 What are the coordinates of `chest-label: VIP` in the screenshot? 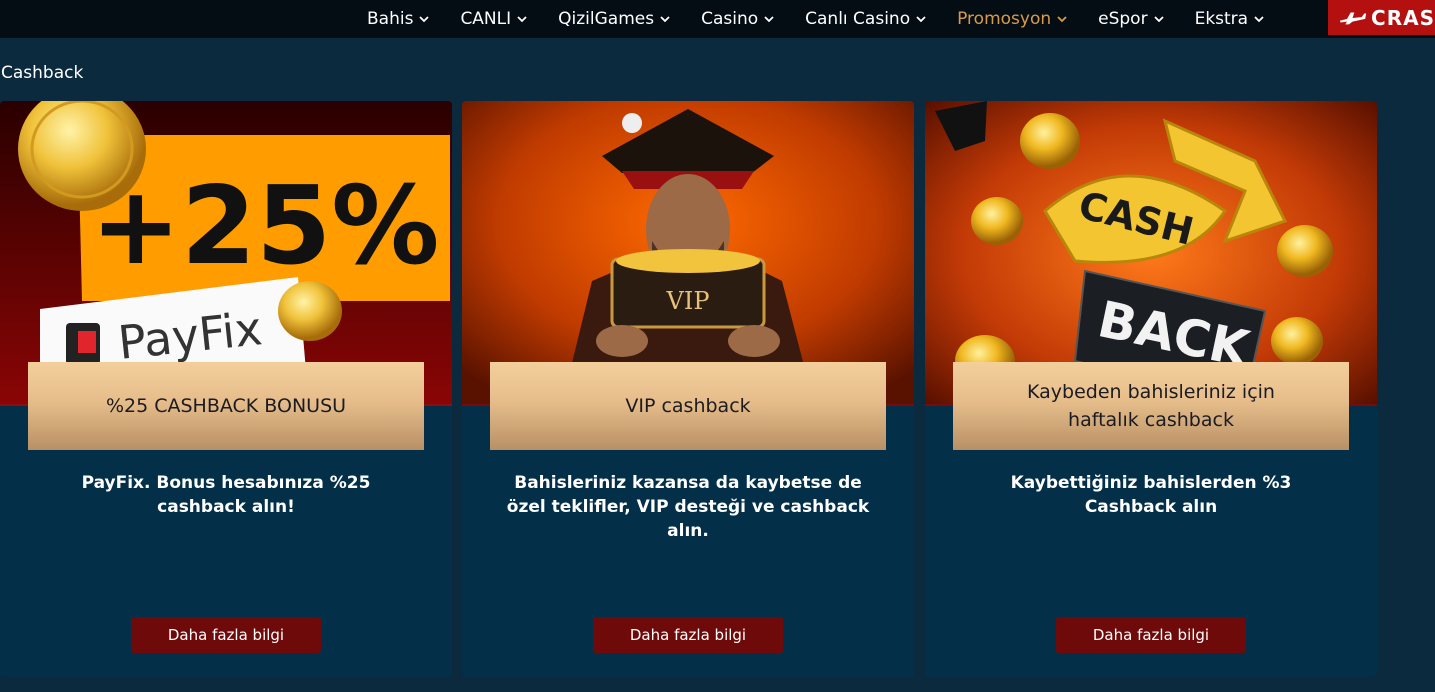 It's located at (688, 301).